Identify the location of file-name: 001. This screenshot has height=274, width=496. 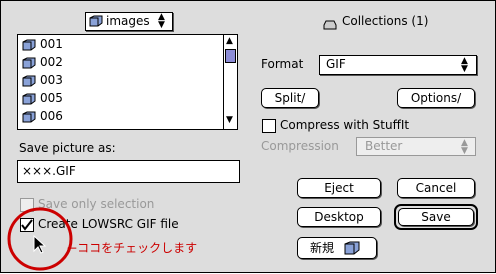
(51, 44).